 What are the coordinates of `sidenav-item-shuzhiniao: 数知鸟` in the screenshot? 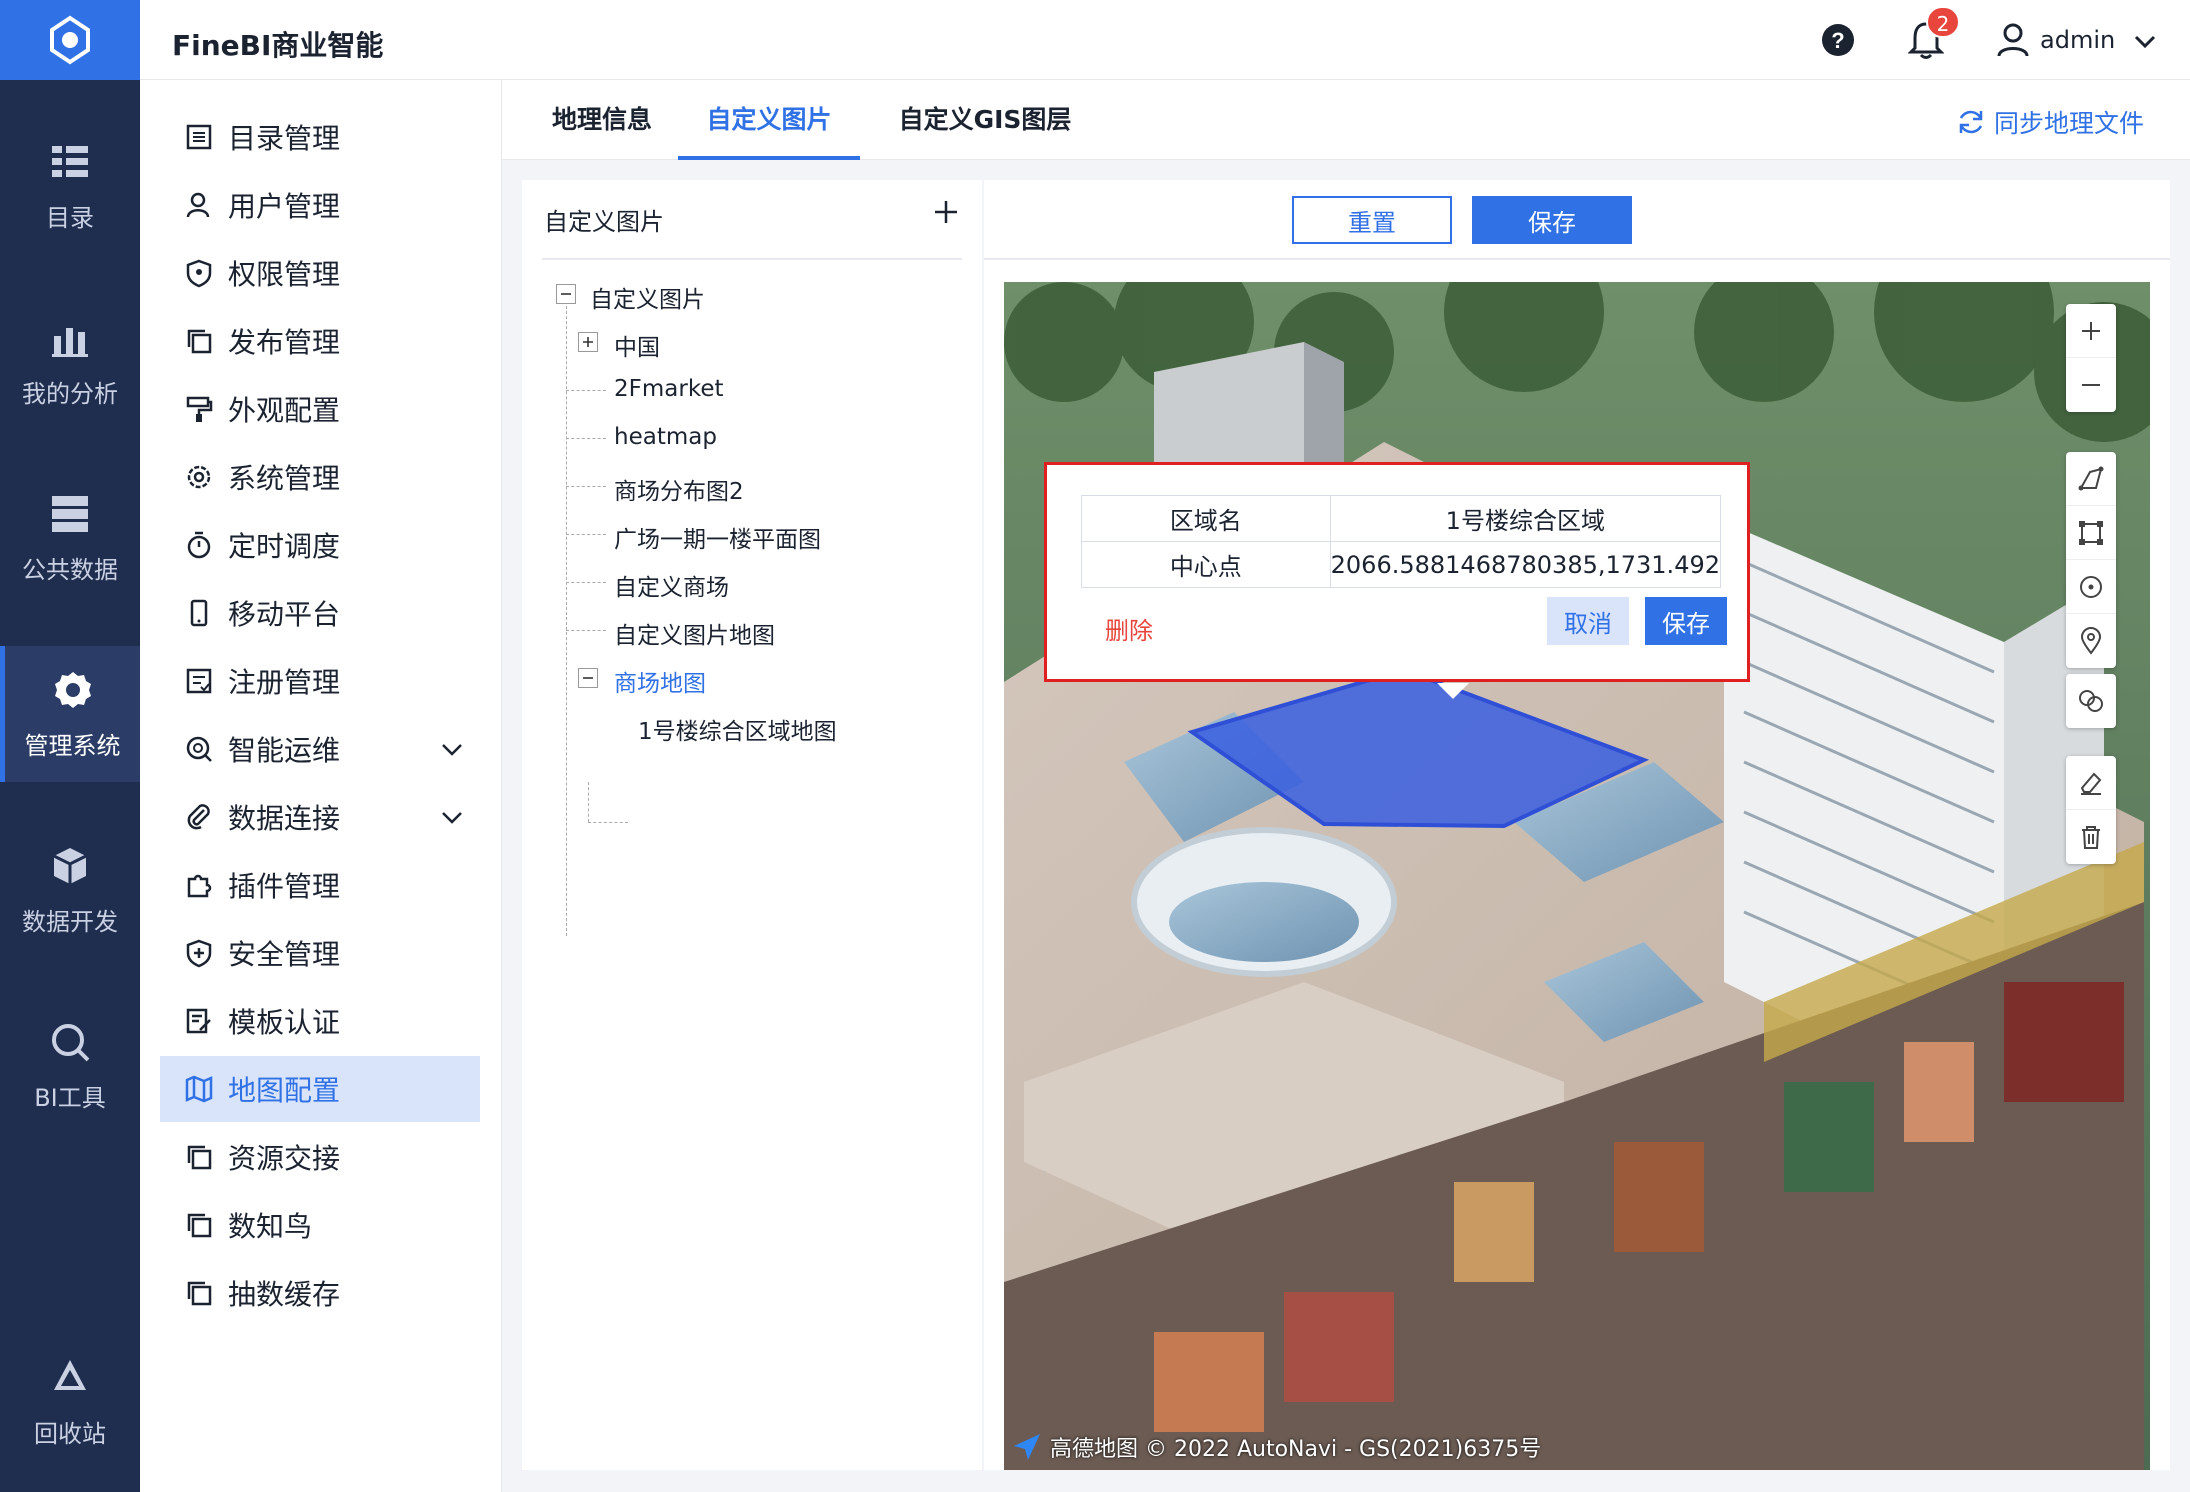 It's located at (320, 1225).